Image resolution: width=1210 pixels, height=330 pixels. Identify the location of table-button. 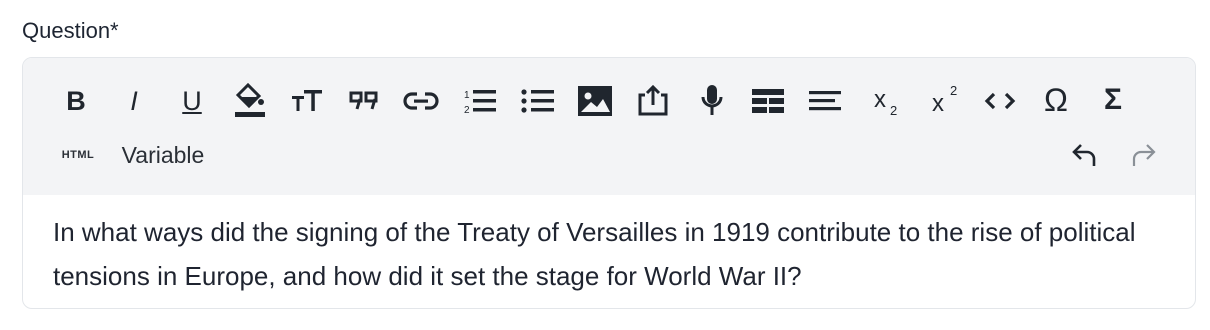
(768, 101).